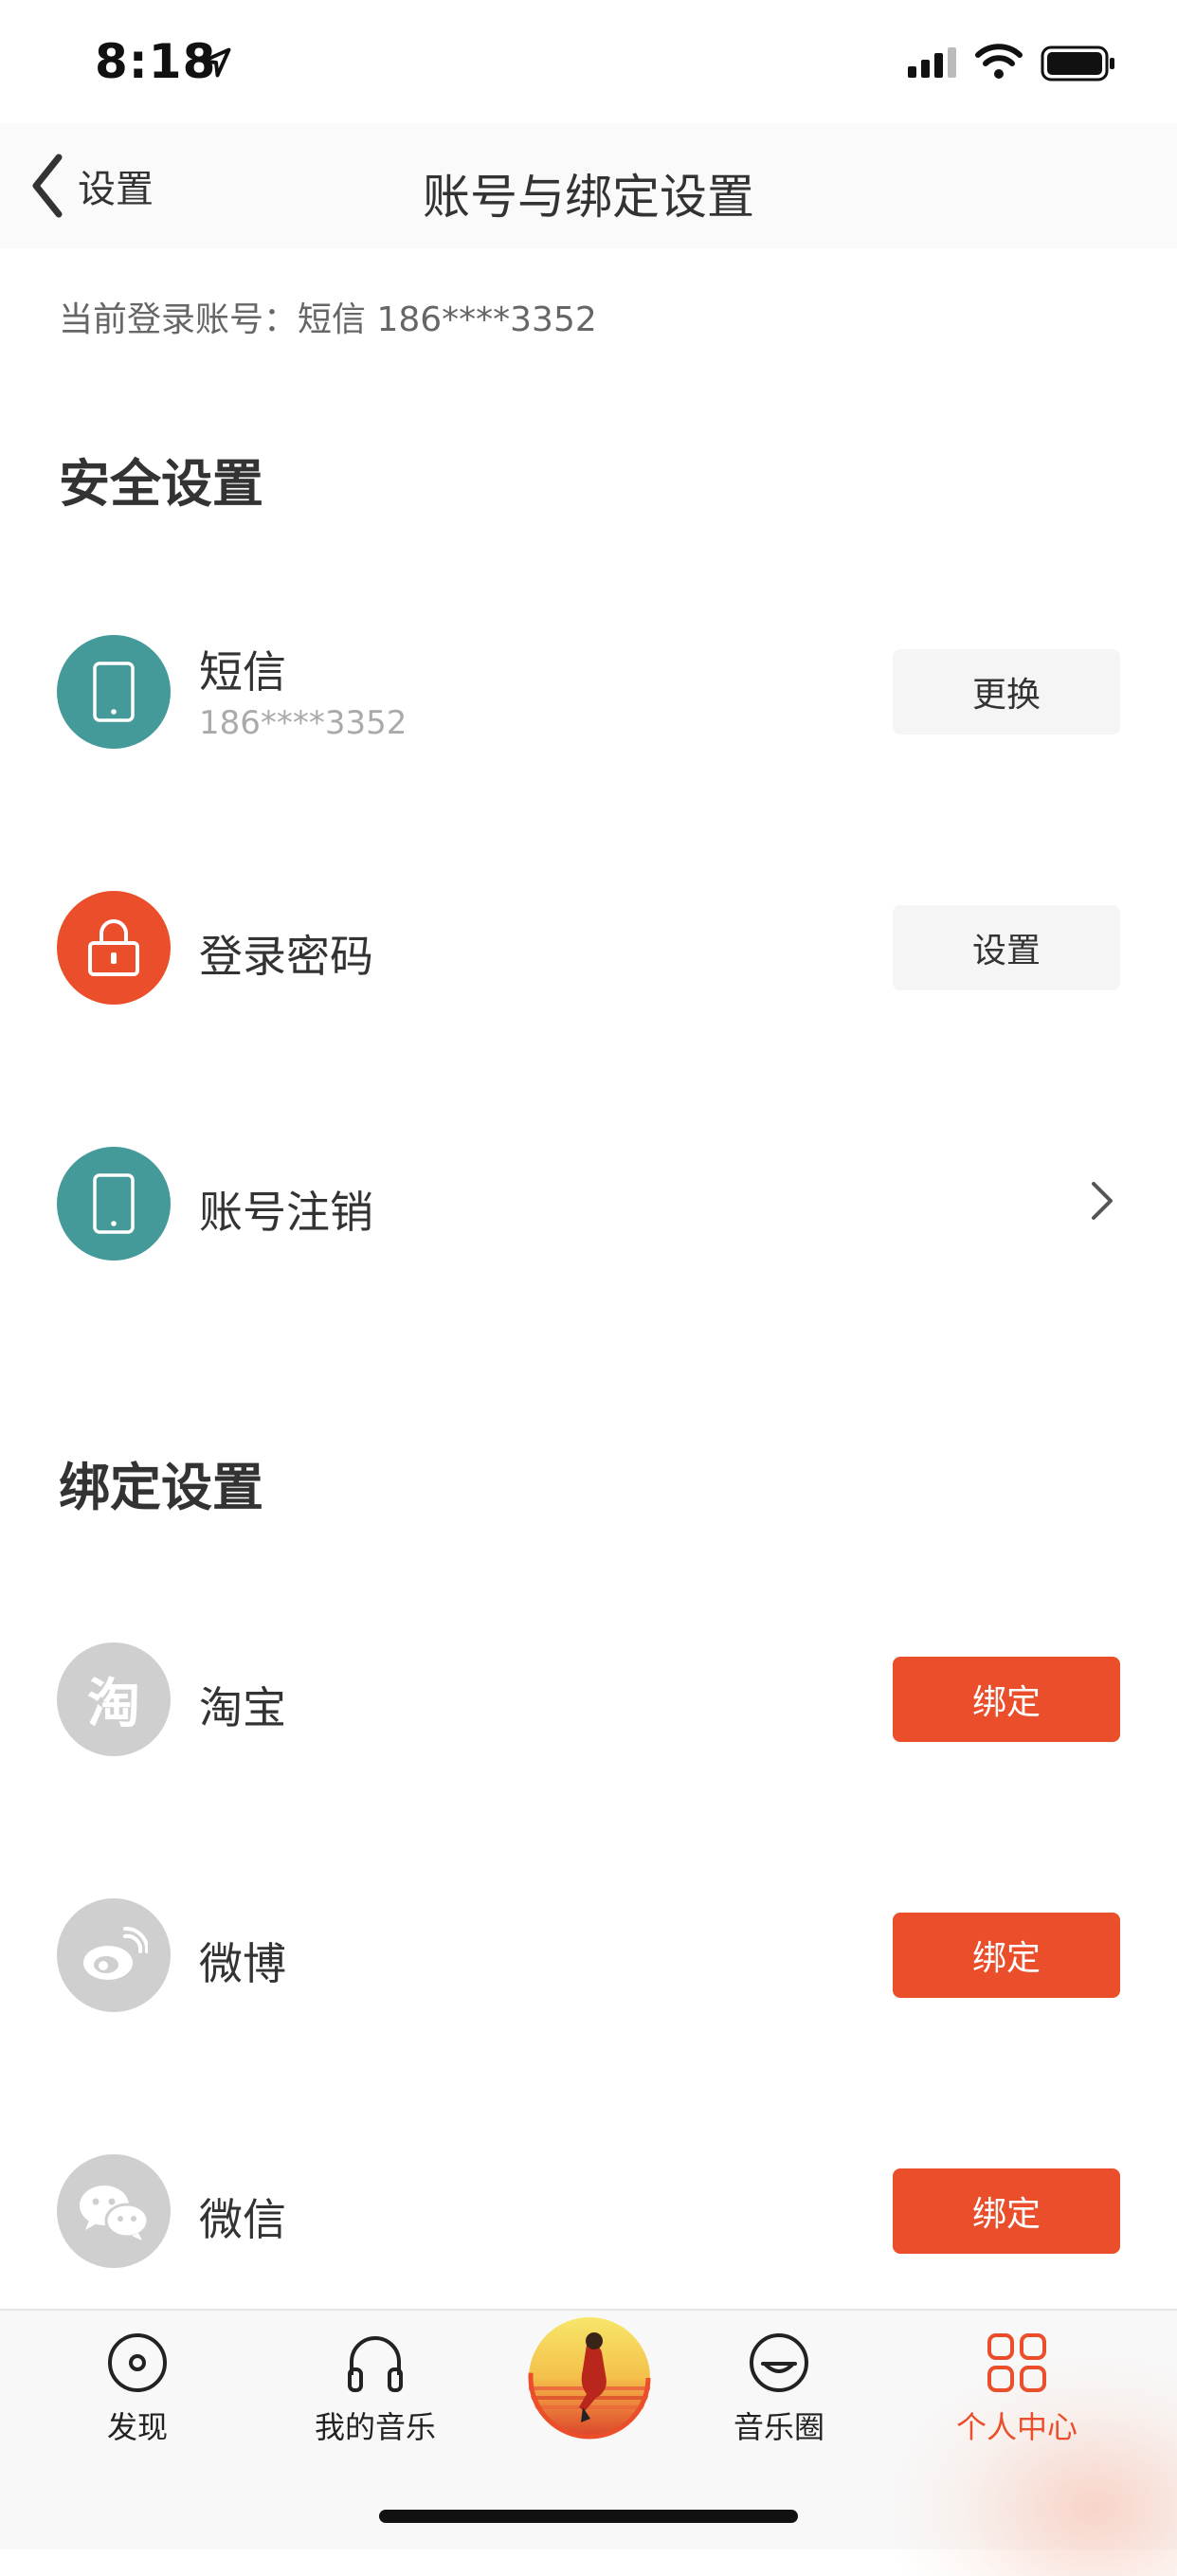 This screenshot has height=2576, width=1177. Describe the element at coordinates (588, 948) in the screenshot. I see `login-password-row: 登录密码 设置` at that location.